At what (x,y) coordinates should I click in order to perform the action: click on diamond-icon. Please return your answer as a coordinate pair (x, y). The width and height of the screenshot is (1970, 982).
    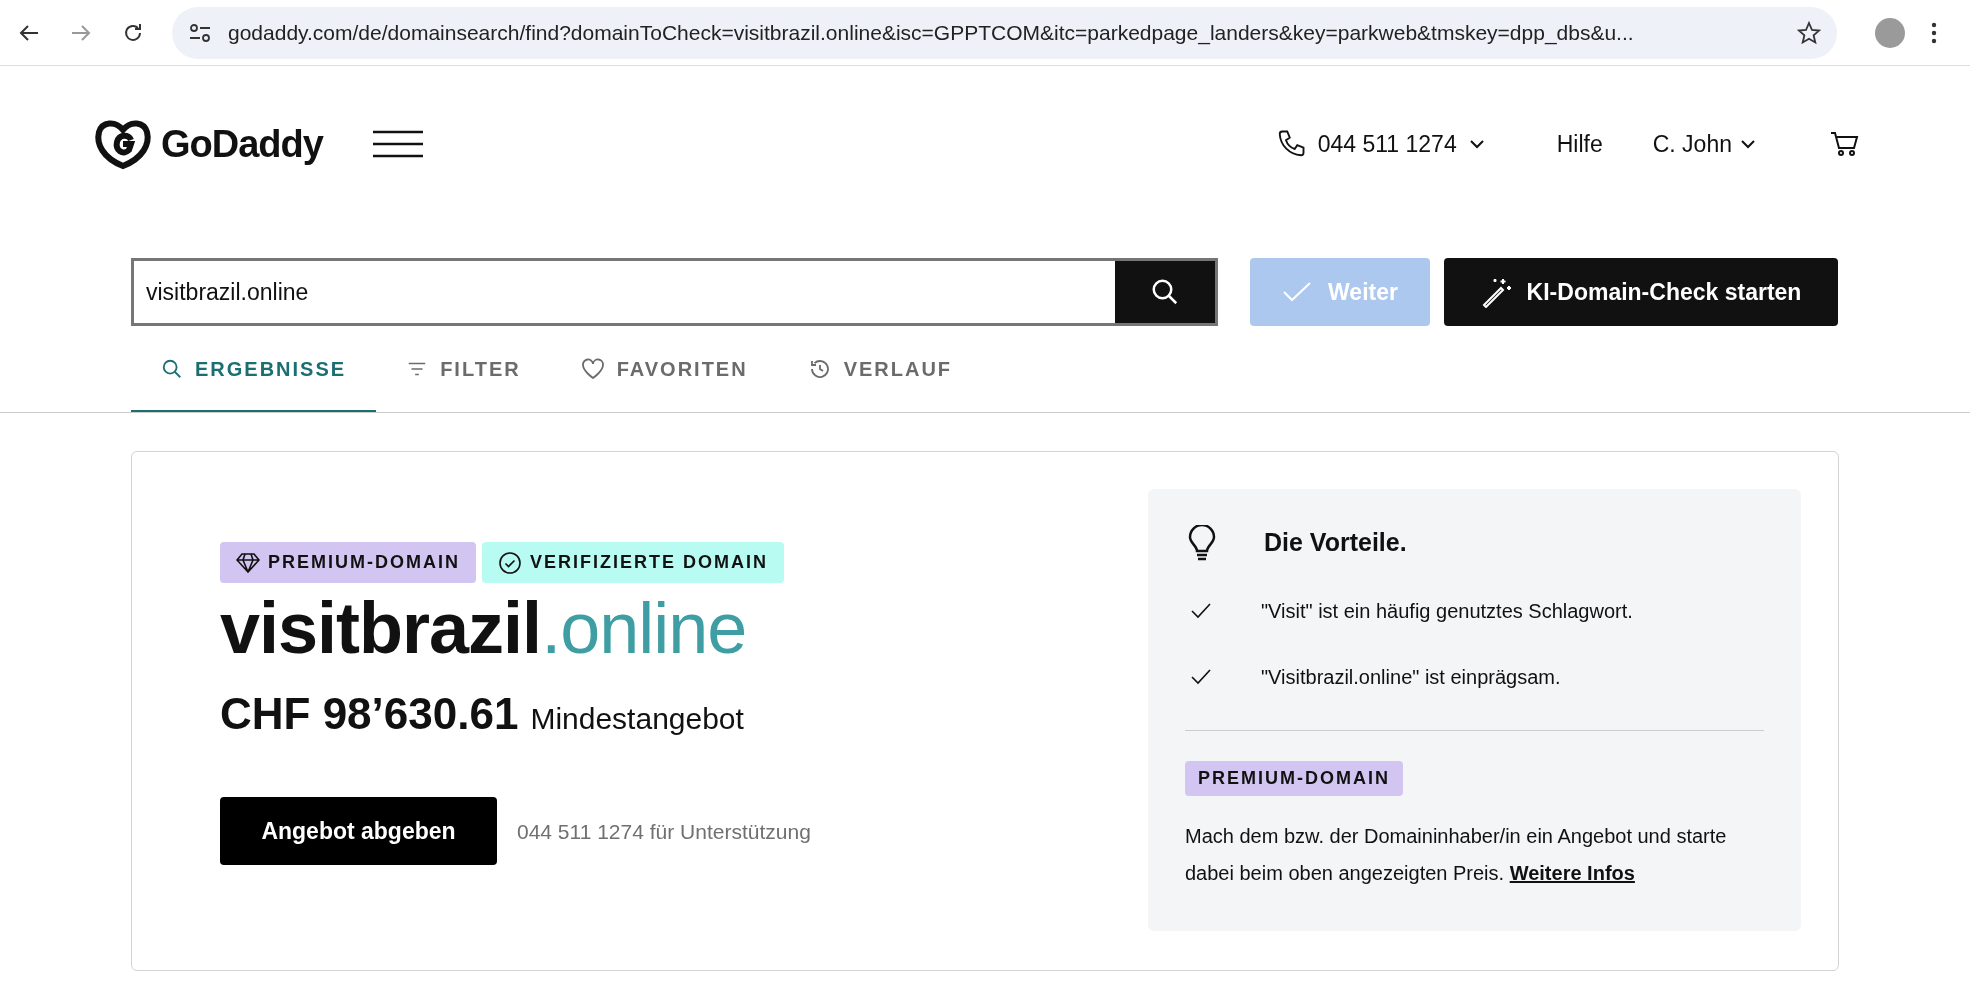
    Looking at the image, I should click on (248, 562).